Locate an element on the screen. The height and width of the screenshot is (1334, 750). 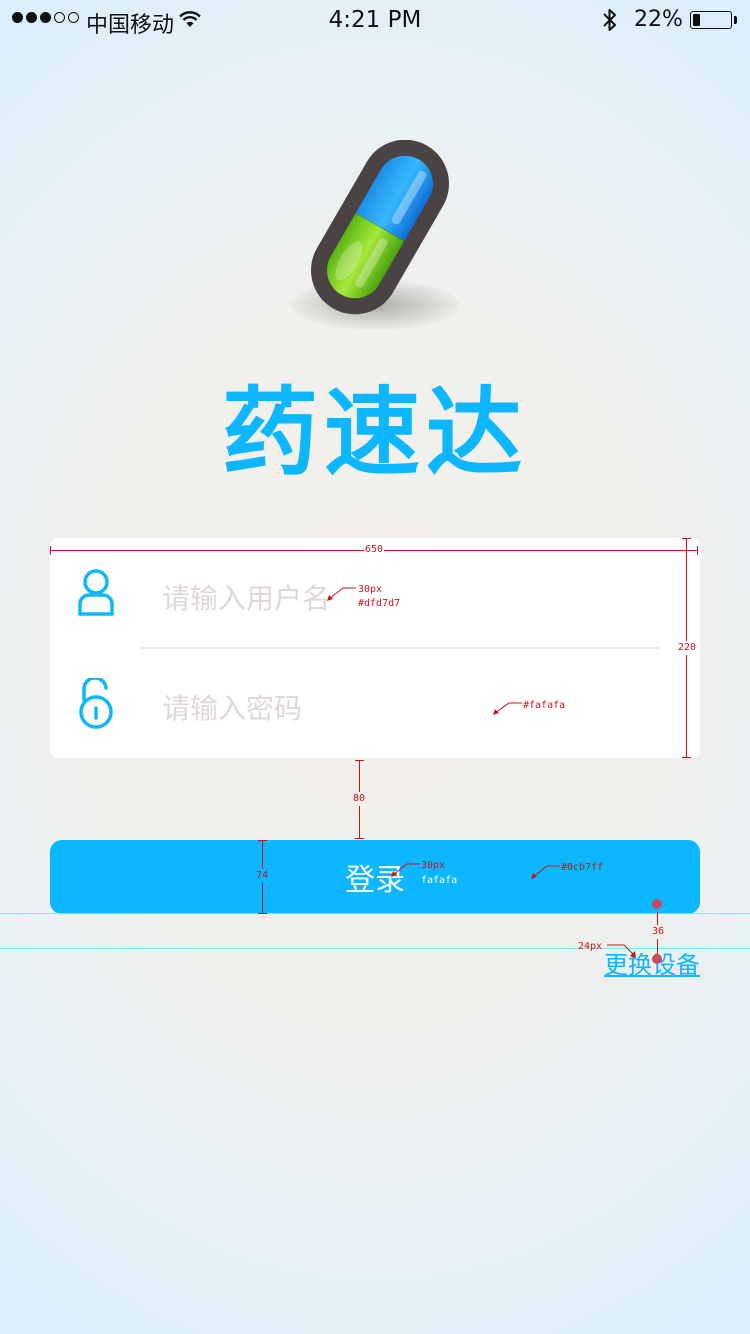
app-name: 药速达 is located at coordinates (375, 433).